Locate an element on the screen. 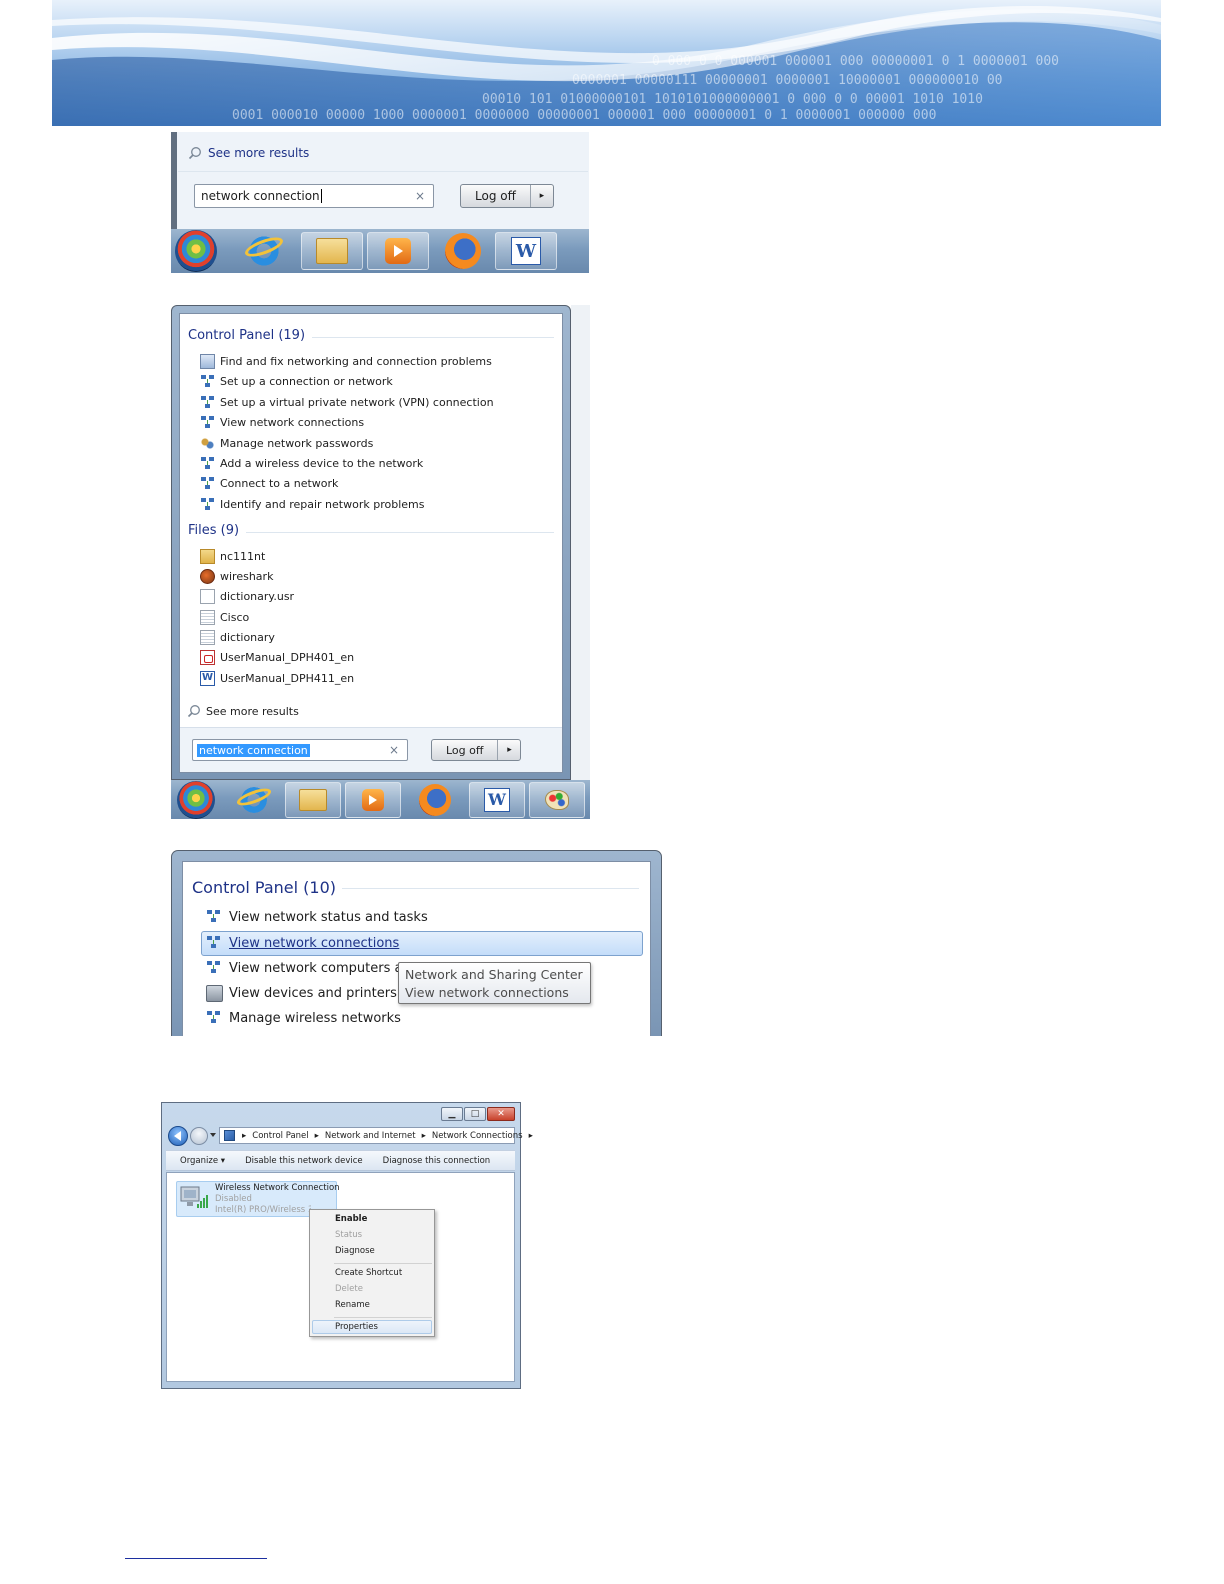  text-caret is located at coordinates (321, 196).